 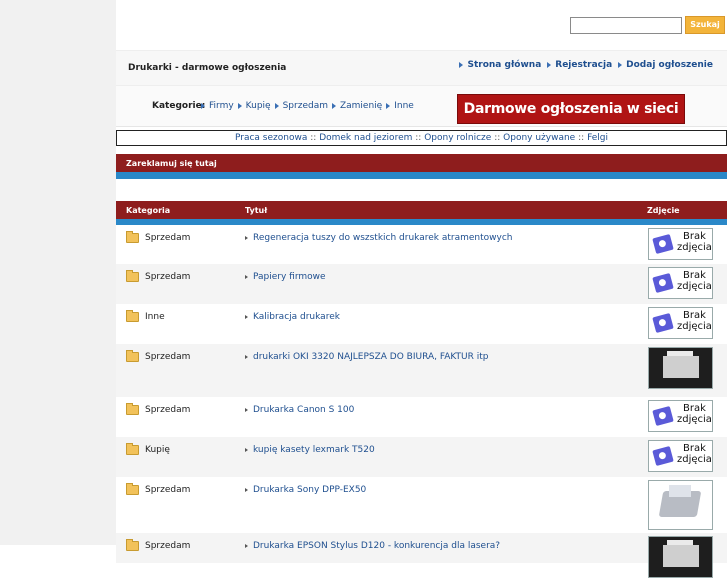 I want to click on related-link: Opony rolnicze, so click(x=457, y=138).